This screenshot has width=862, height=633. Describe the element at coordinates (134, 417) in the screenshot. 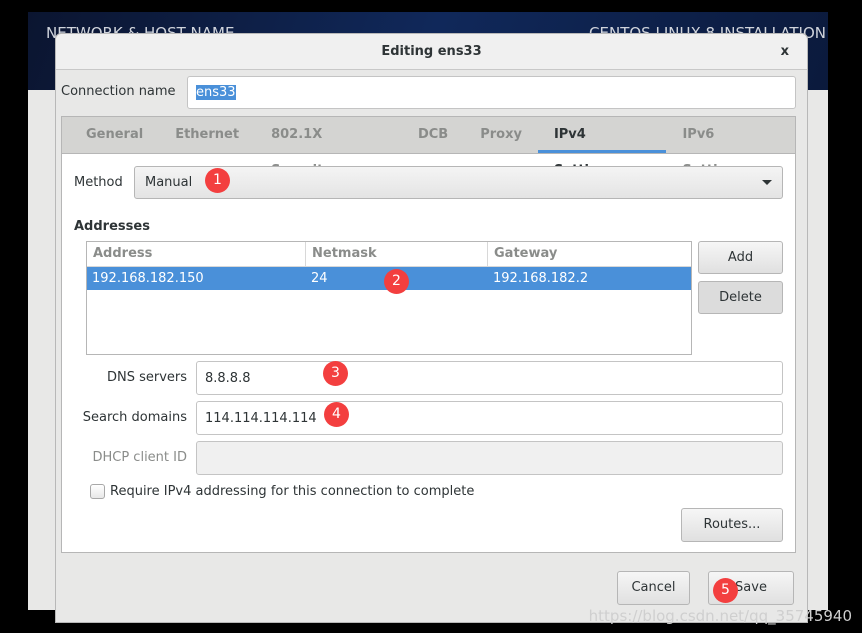

I see `search-domains-label: Search domains` at that location.